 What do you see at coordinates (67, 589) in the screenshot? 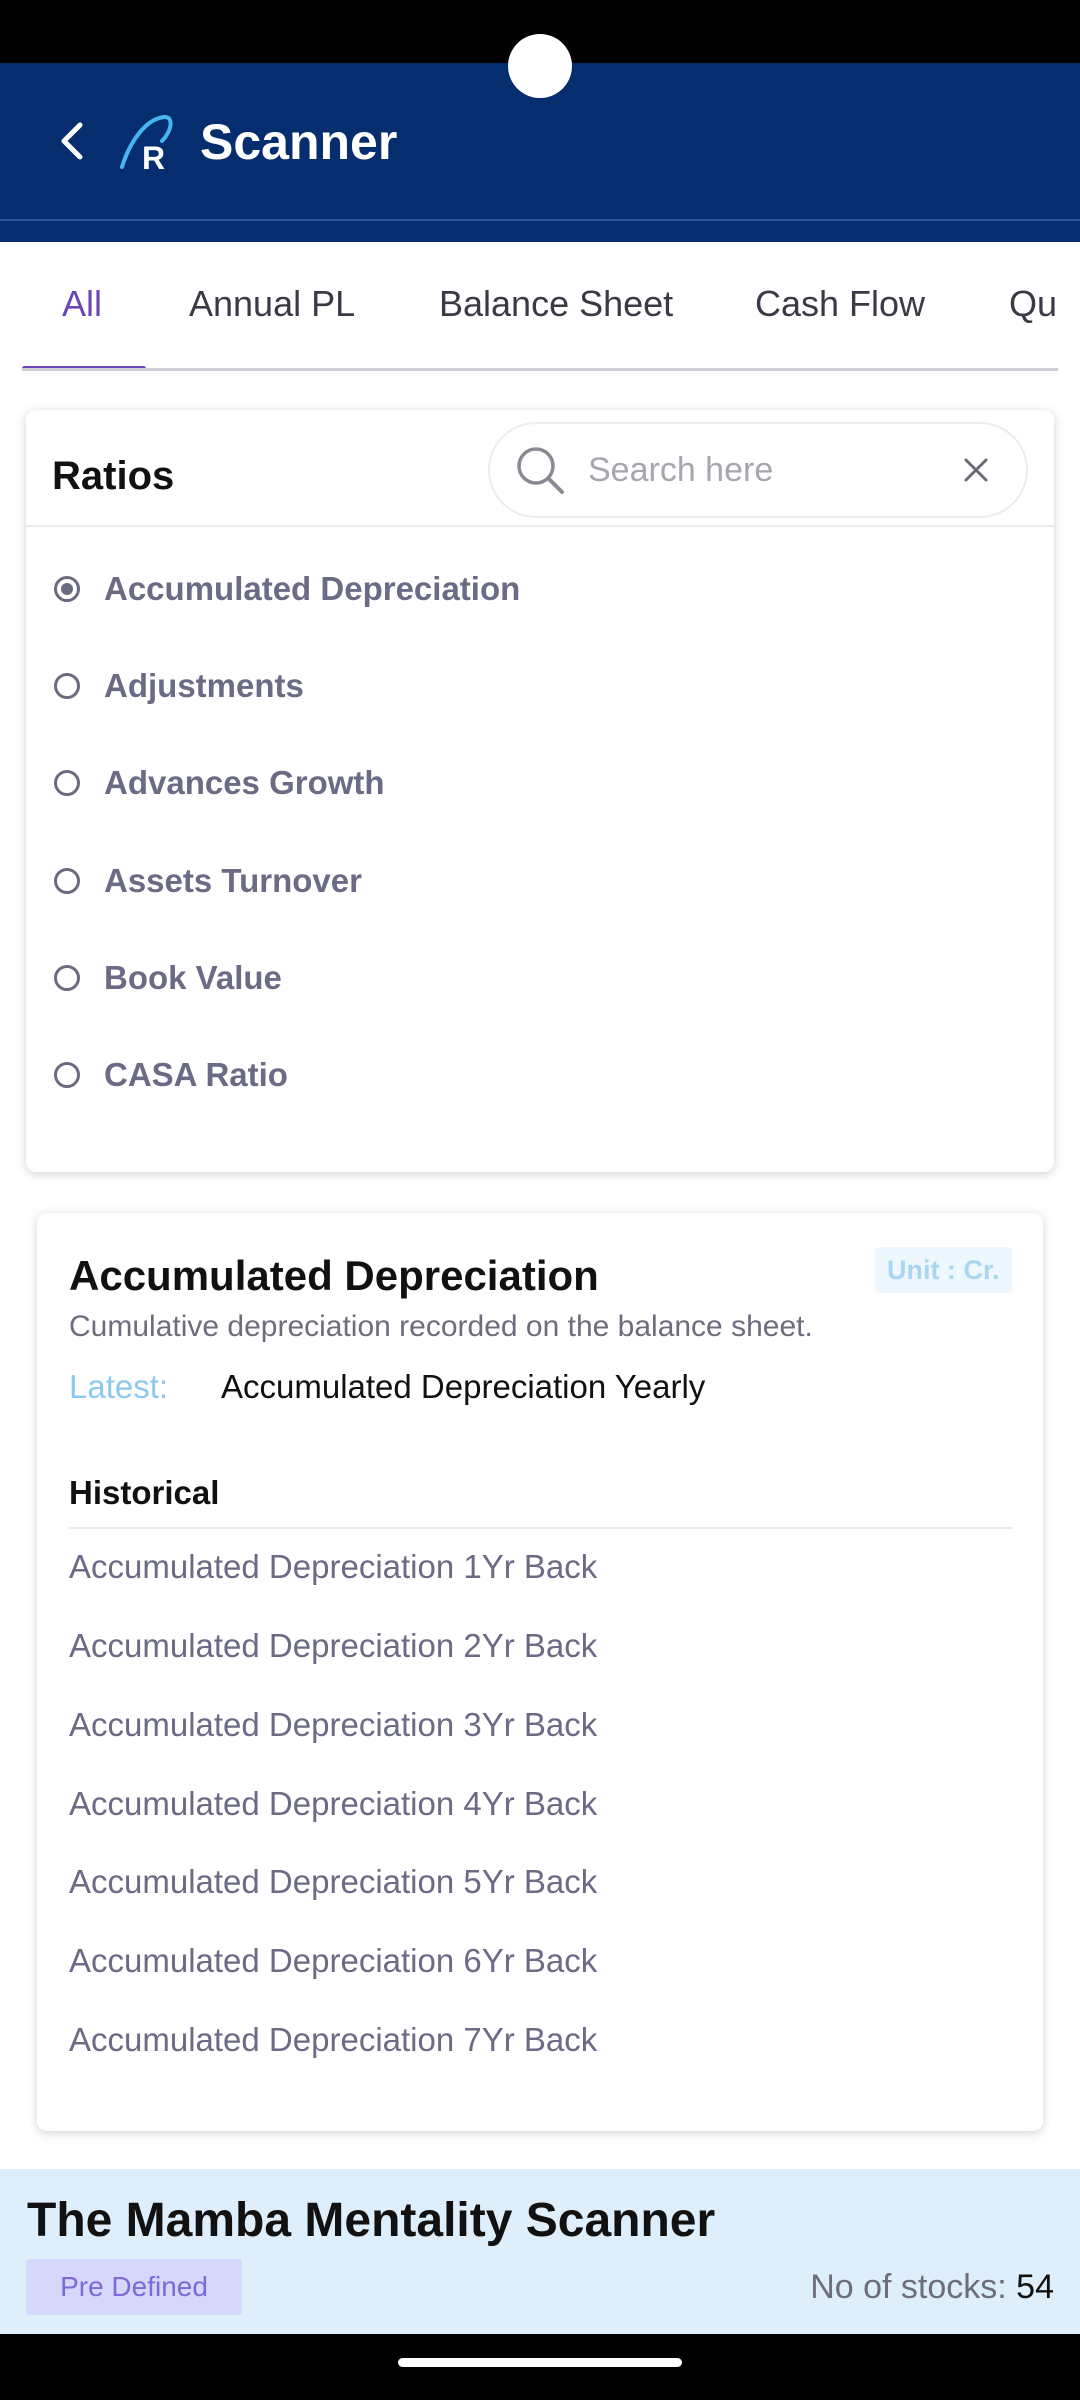
I see `radio-checked-icon` at bounding box center [67, 589].